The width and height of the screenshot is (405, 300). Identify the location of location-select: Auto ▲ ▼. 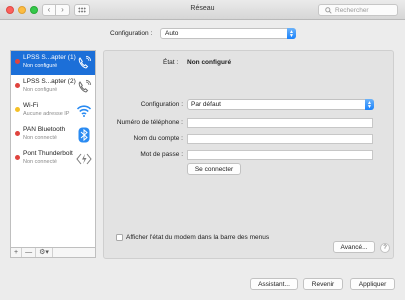
(228, 33).